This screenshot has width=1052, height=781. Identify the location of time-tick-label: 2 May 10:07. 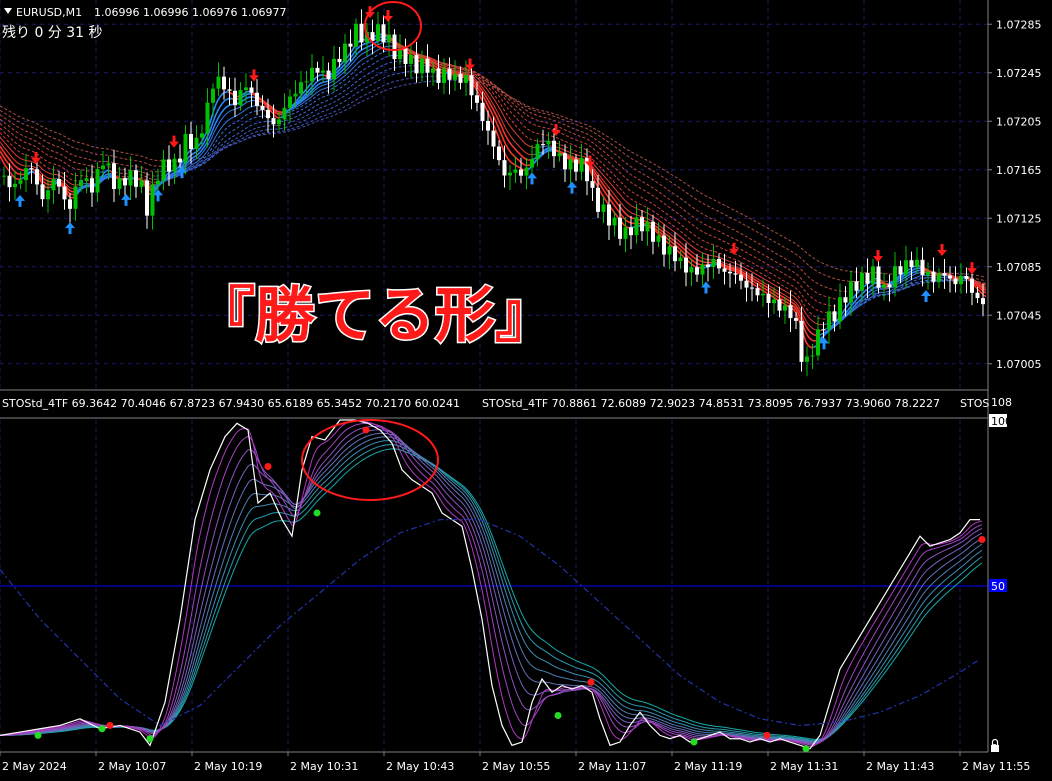
(132, 766).